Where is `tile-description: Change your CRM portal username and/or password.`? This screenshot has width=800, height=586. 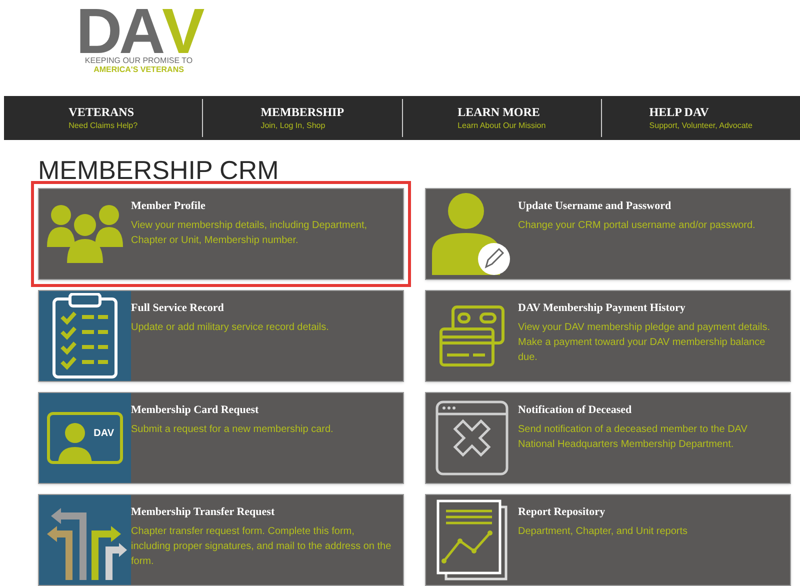 tile-description: Change your CRM portal username and/or password. is located at coordinates (637, 226).